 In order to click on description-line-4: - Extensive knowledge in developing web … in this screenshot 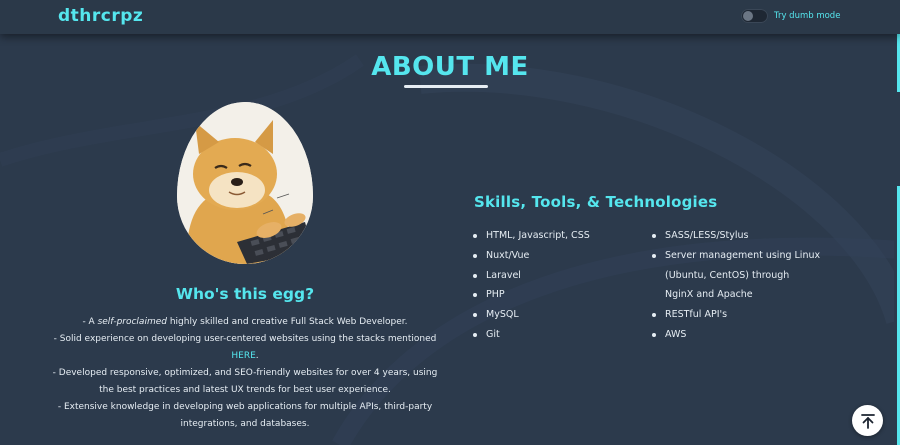, I will do `click(245, 407)`.